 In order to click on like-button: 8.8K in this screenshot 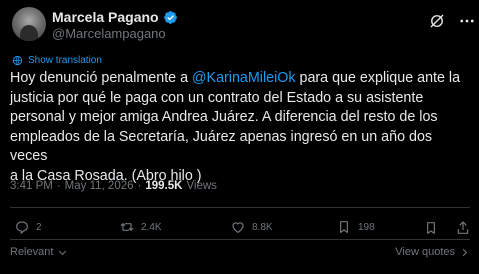, I will do `click(251, 227)`.